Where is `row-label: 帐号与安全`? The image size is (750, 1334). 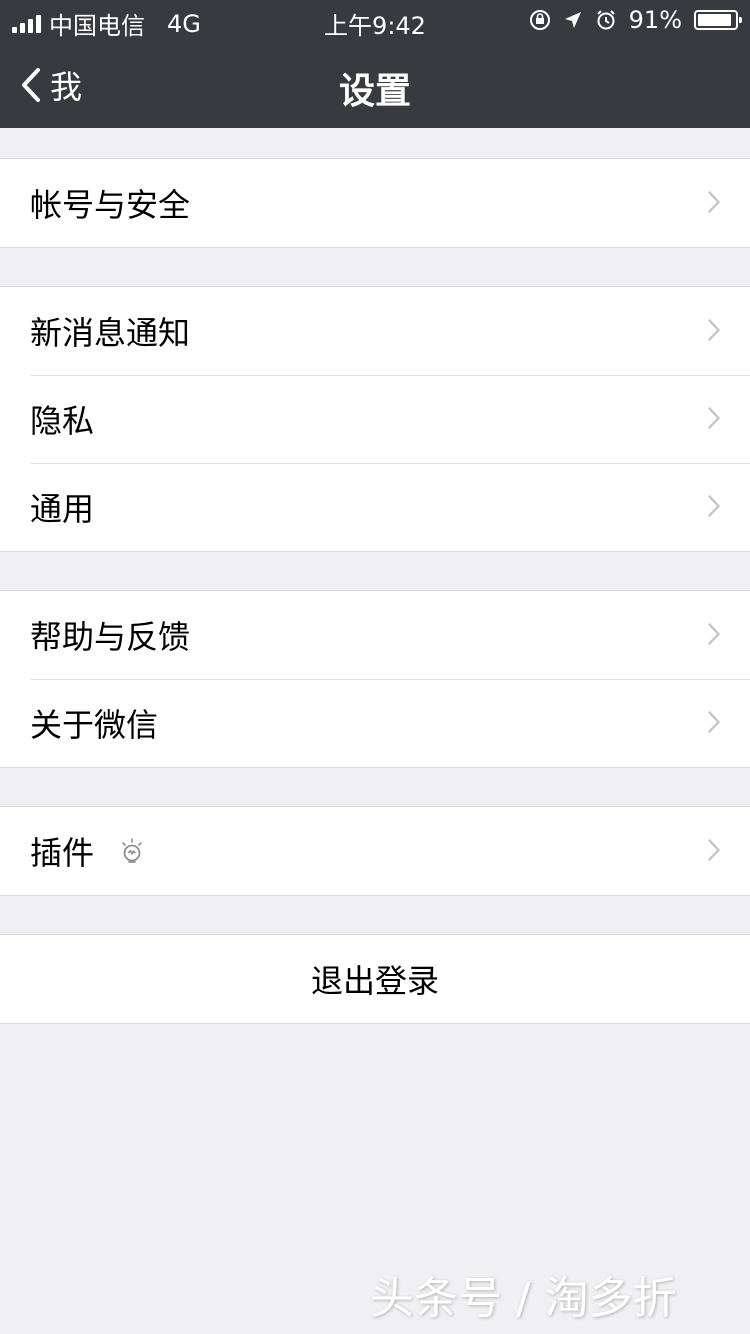
row-label: 帐号与安全 is located at coordinates (110, 205).